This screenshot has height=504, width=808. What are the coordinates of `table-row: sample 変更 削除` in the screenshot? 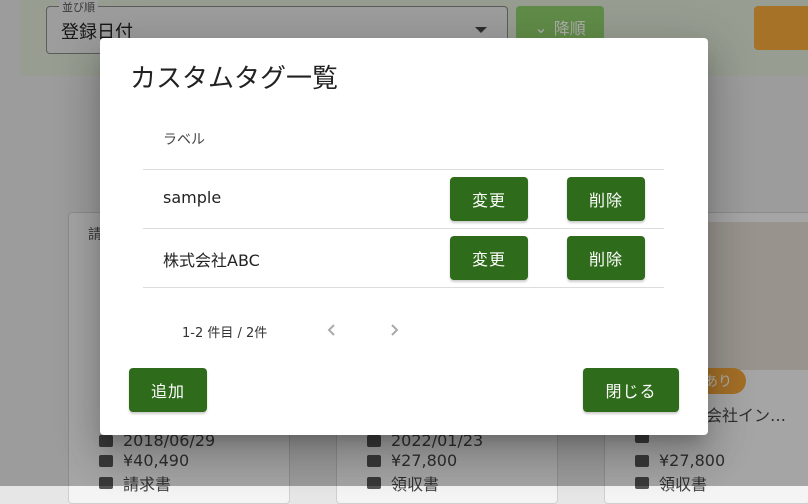 It's located at (403, 199).